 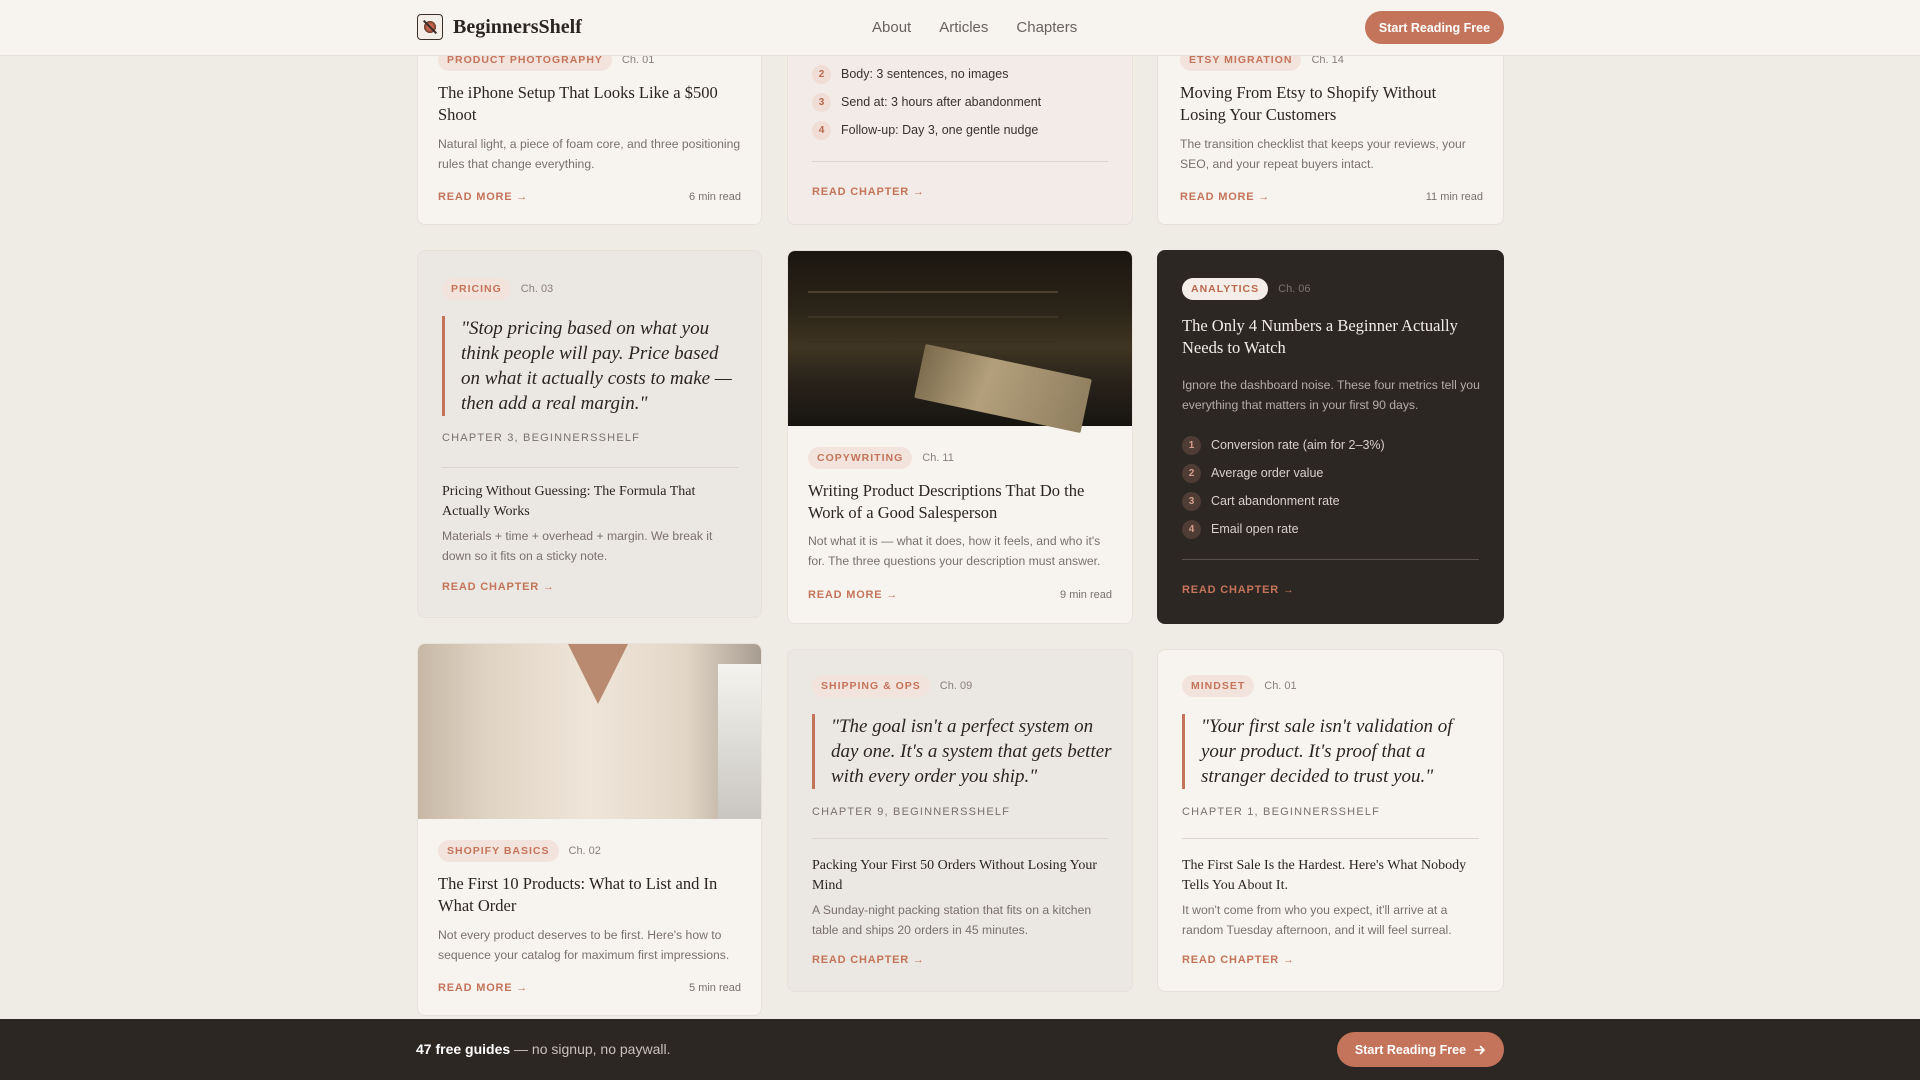 I want to click on start-reading-button: Start Reading Free, so click(x=1434, y=27).